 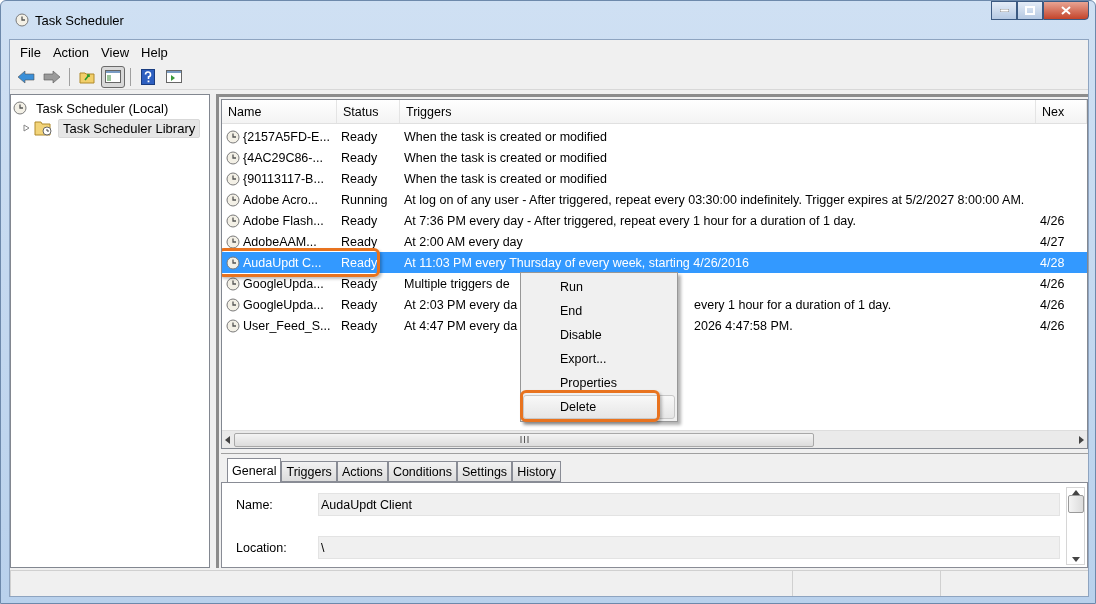 I want to click on menu-item: Action, so click(x=71, y=52).